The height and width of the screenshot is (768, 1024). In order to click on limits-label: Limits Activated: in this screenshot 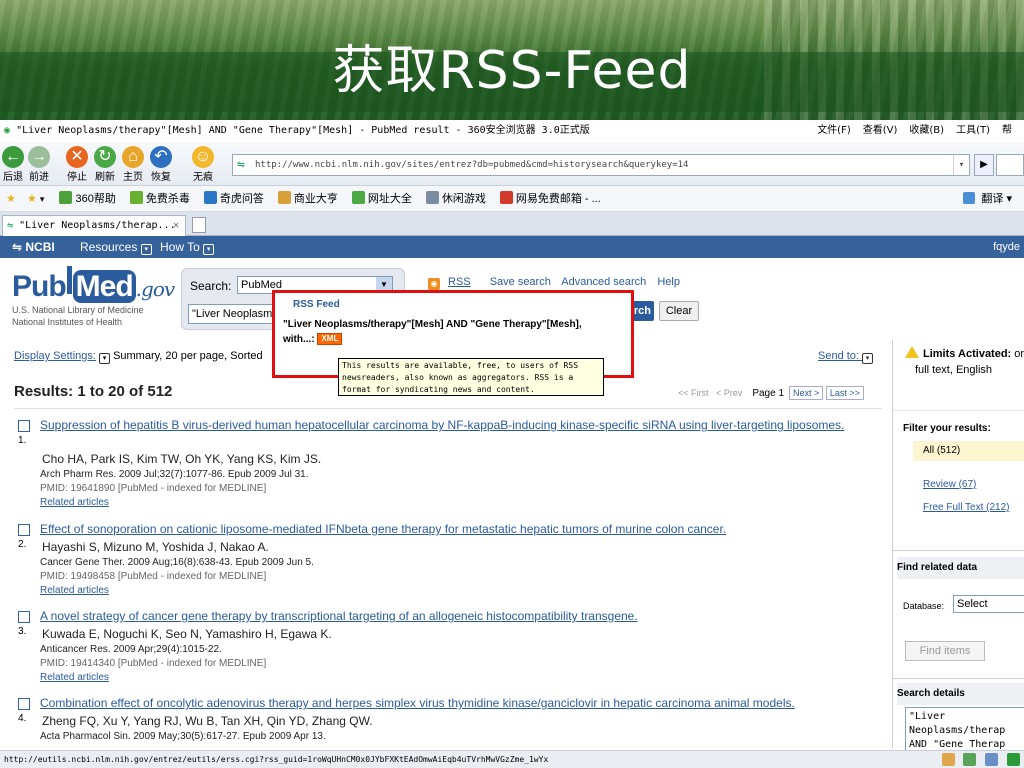, I will do `click(967, 354)`.